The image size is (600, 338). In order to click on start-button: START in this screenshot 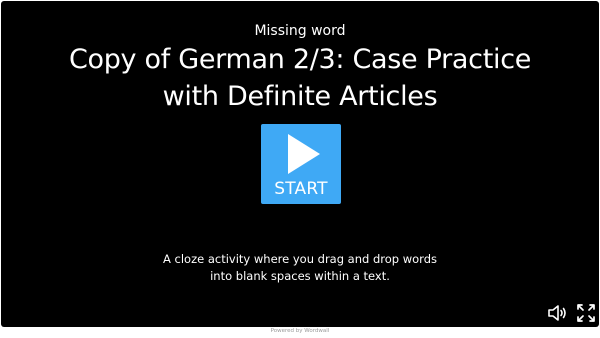, I will do `click(301, 164)`.